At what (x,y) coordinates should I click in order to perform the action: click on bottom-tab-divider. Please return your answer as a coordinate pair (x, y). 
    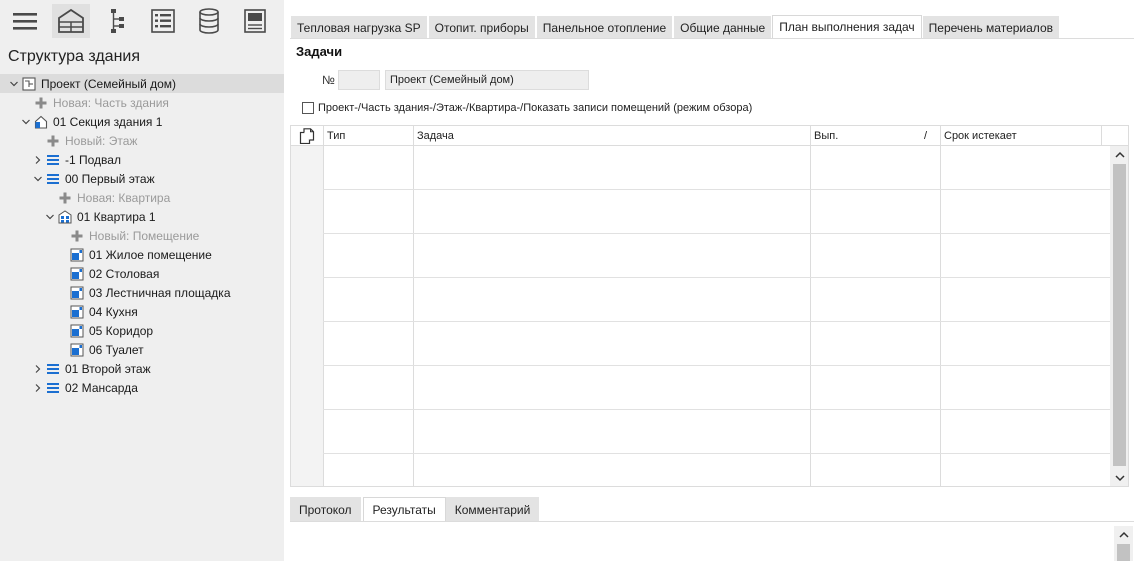
    Looking at the image, I should click on (712, 521).